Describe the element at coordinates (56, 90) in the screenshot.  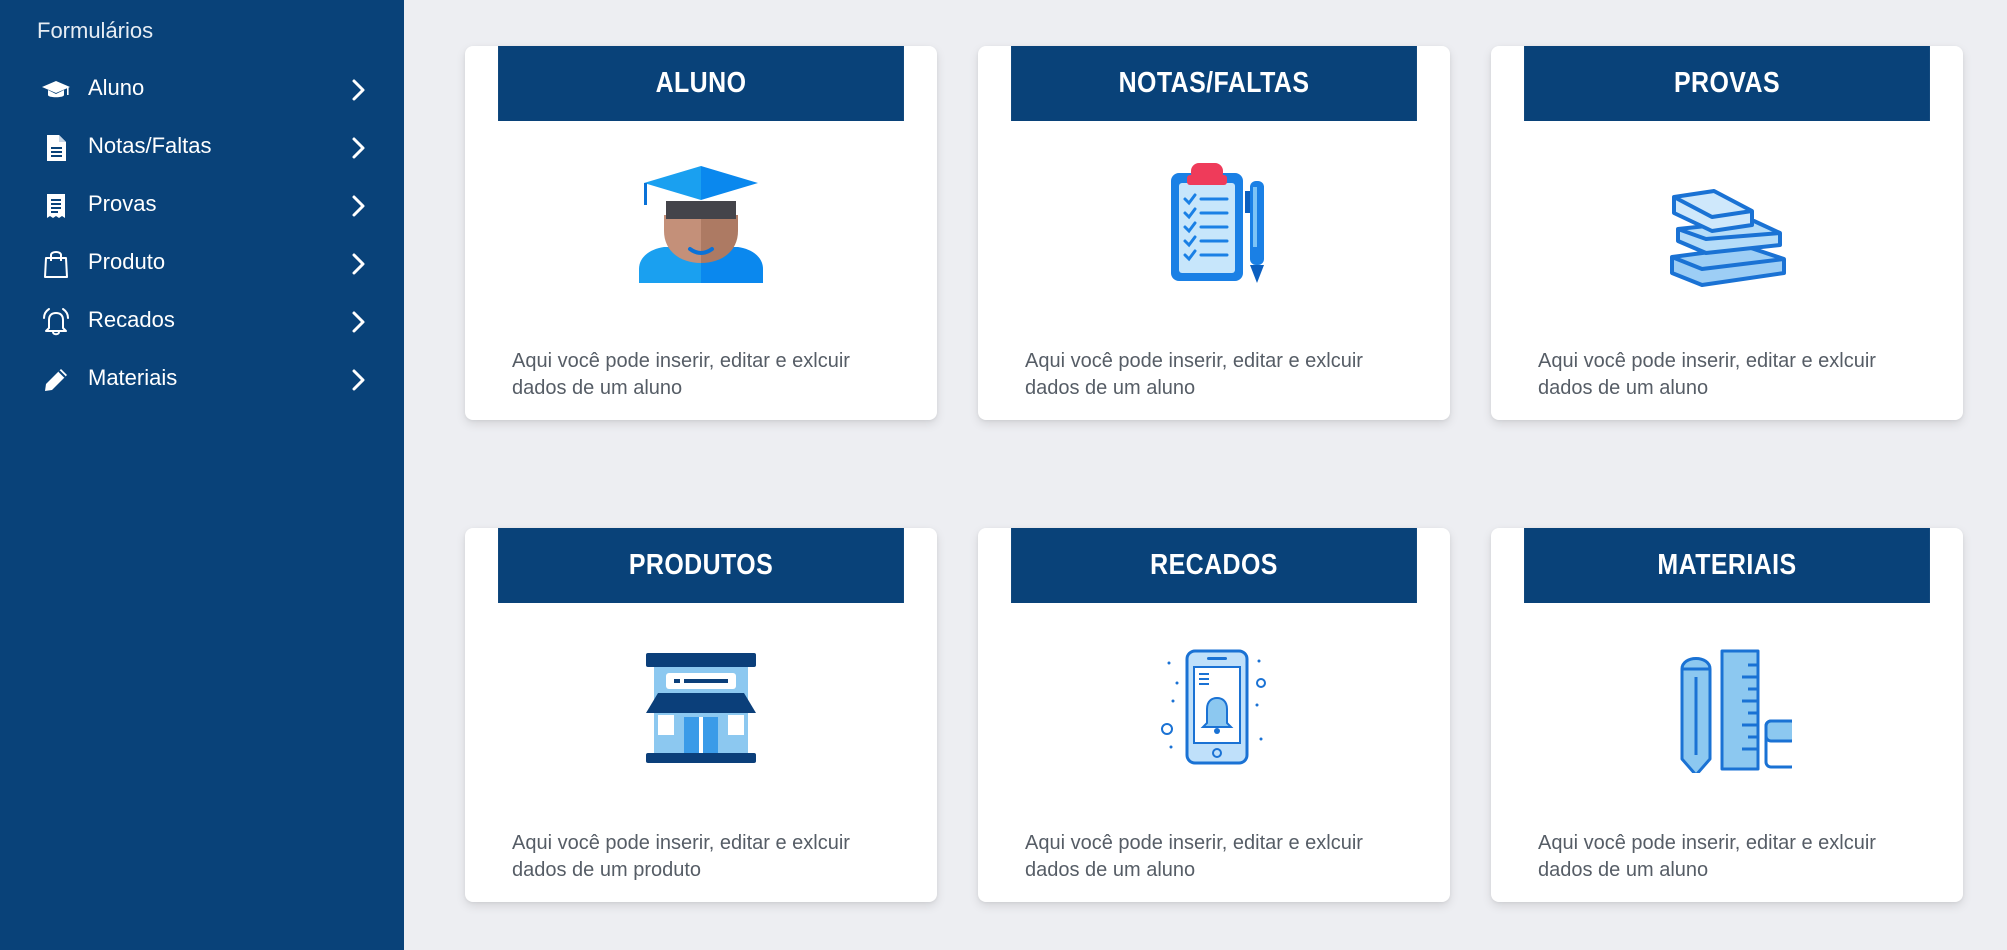
I see `graduation-cap-icon` at that location.